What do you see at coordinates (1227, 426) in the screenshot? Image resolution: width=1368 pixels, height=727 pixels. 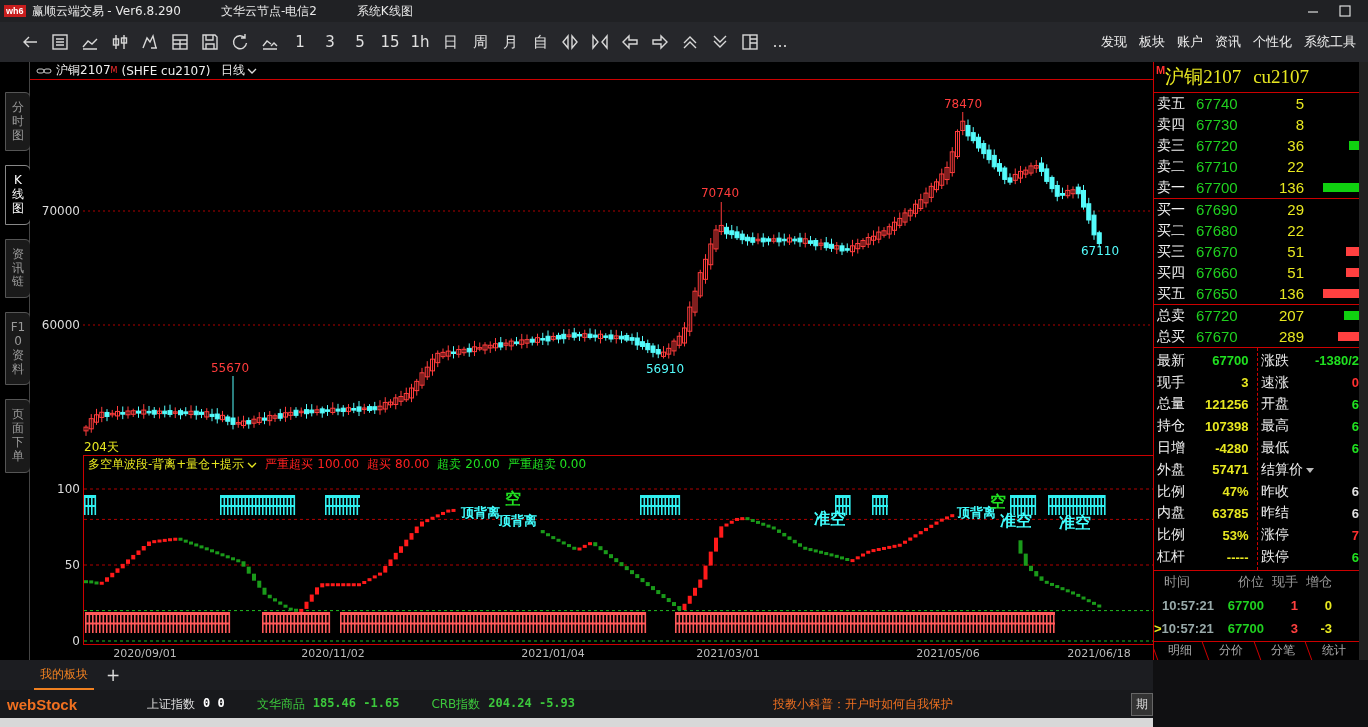 I see `stat-value: 107398` at bounding box center [1227, 426].